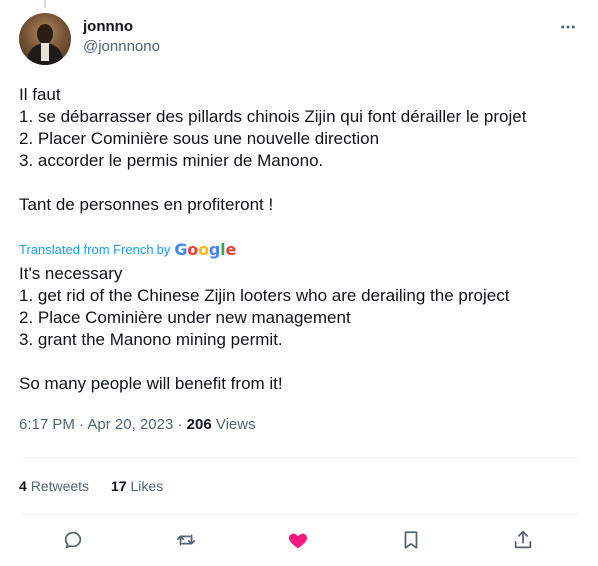 This screenshot has height=566, width=598. Describe the element at coordinates (47, 424) in the screenshot. I see `tweet-time: 6:17 PM` at that location.